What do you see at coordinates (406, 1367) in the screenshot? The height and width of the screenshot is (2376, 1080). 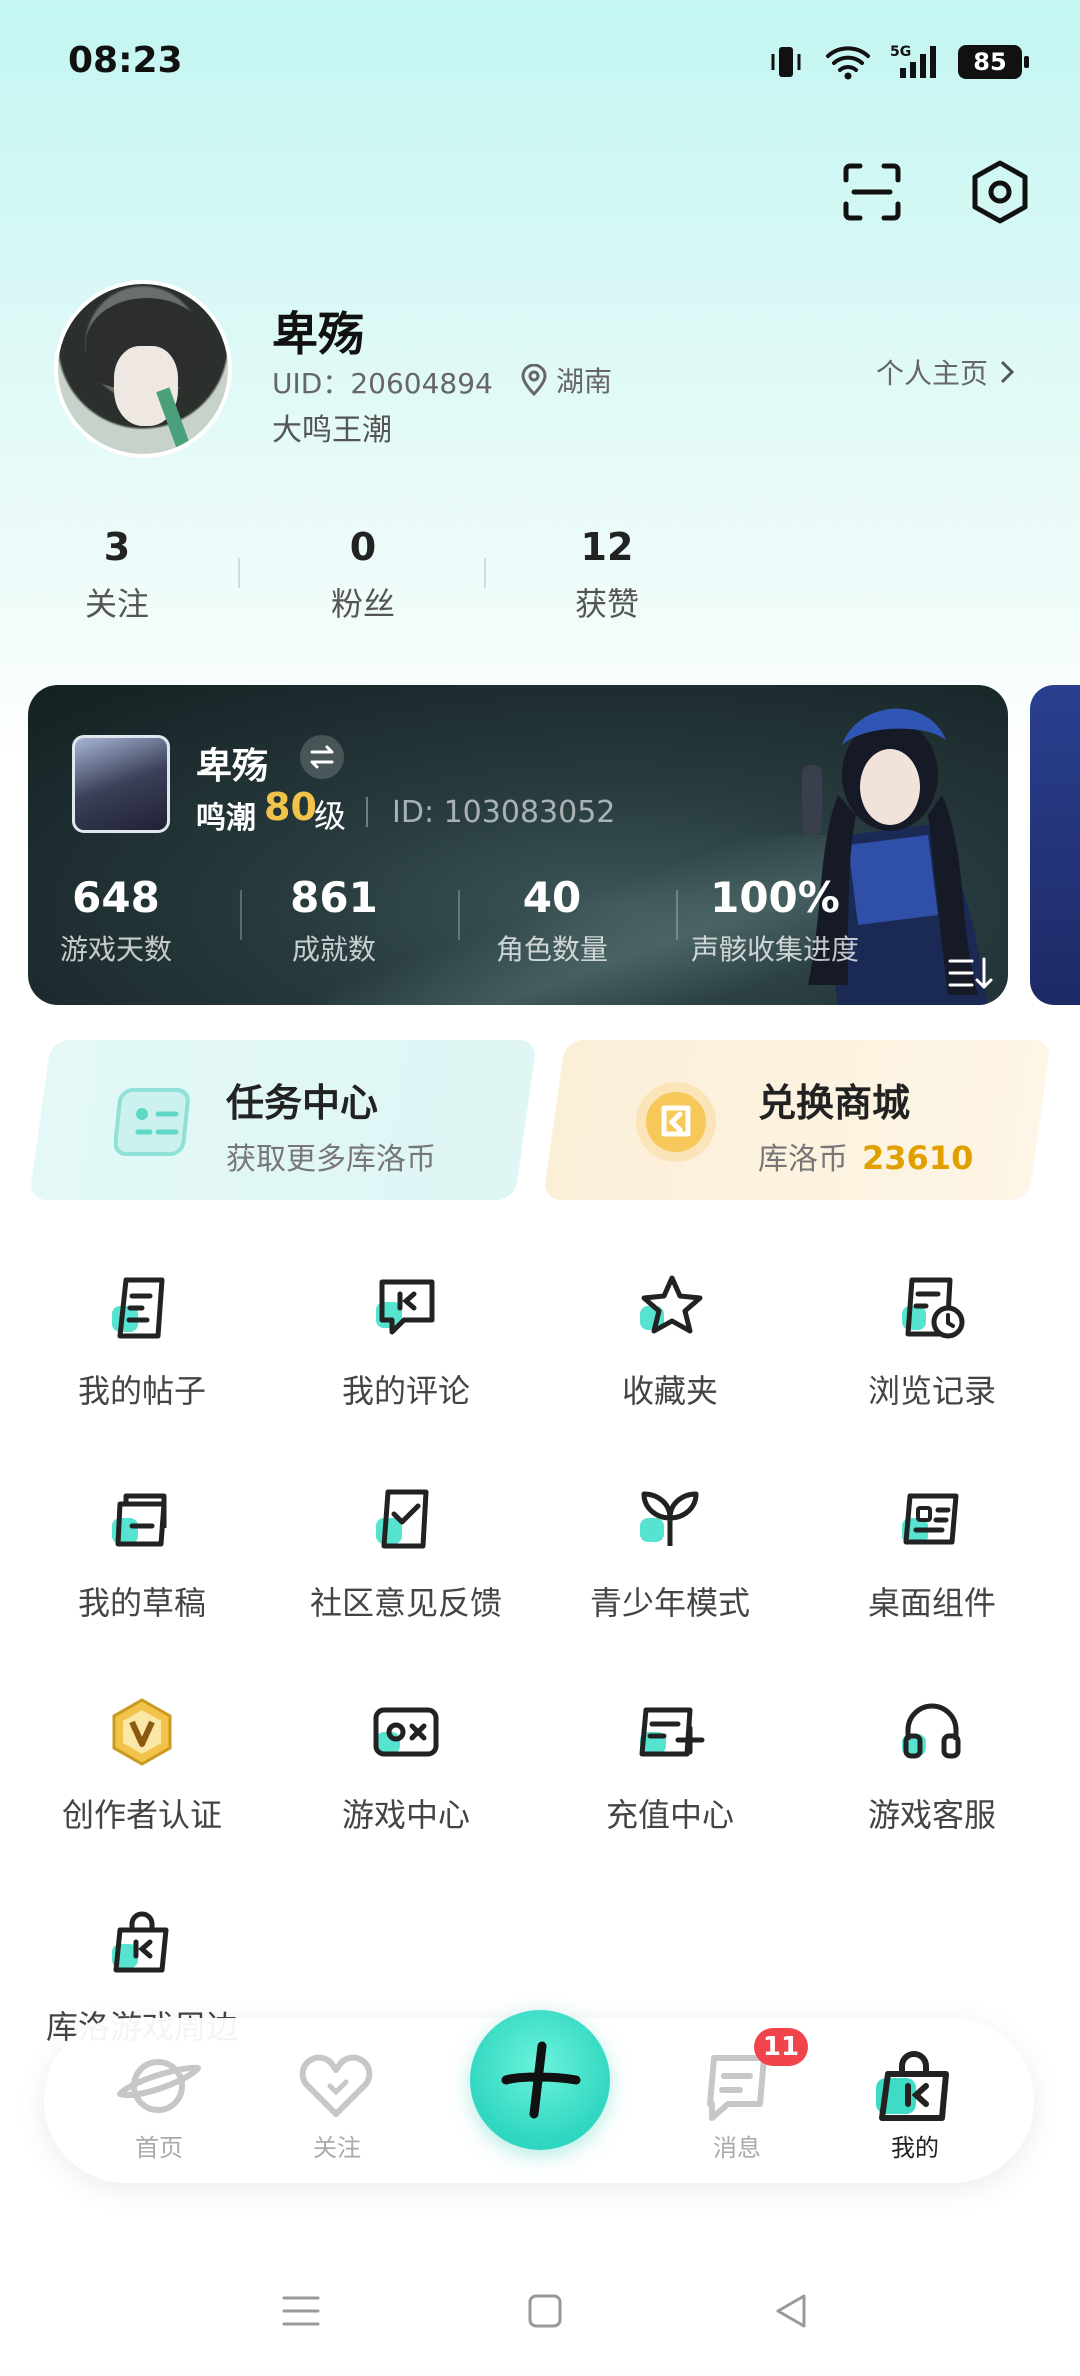 I see `grid-my-comments: 我的评论` at bounding box center [406, 1367].